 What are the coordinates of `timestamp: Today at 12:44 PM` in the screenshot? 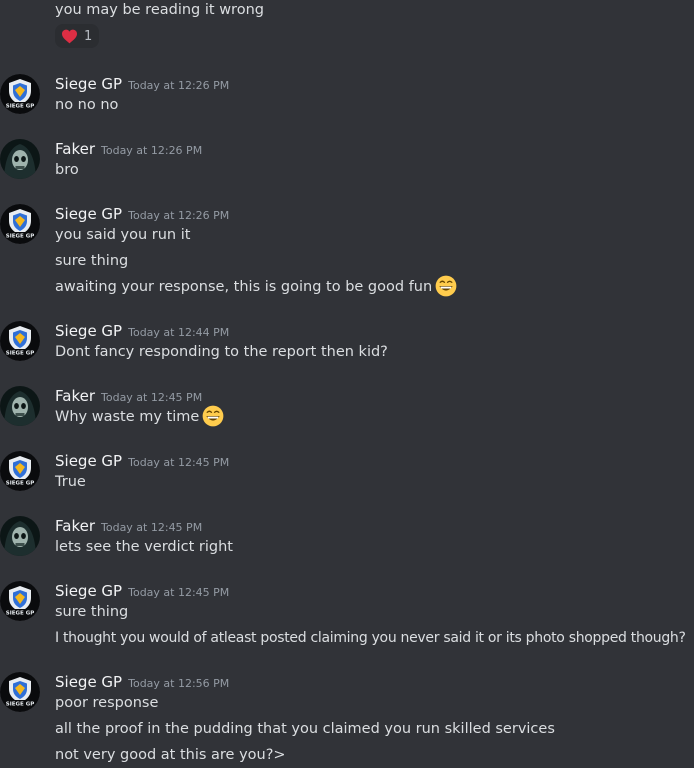 It's located at (179, 332).